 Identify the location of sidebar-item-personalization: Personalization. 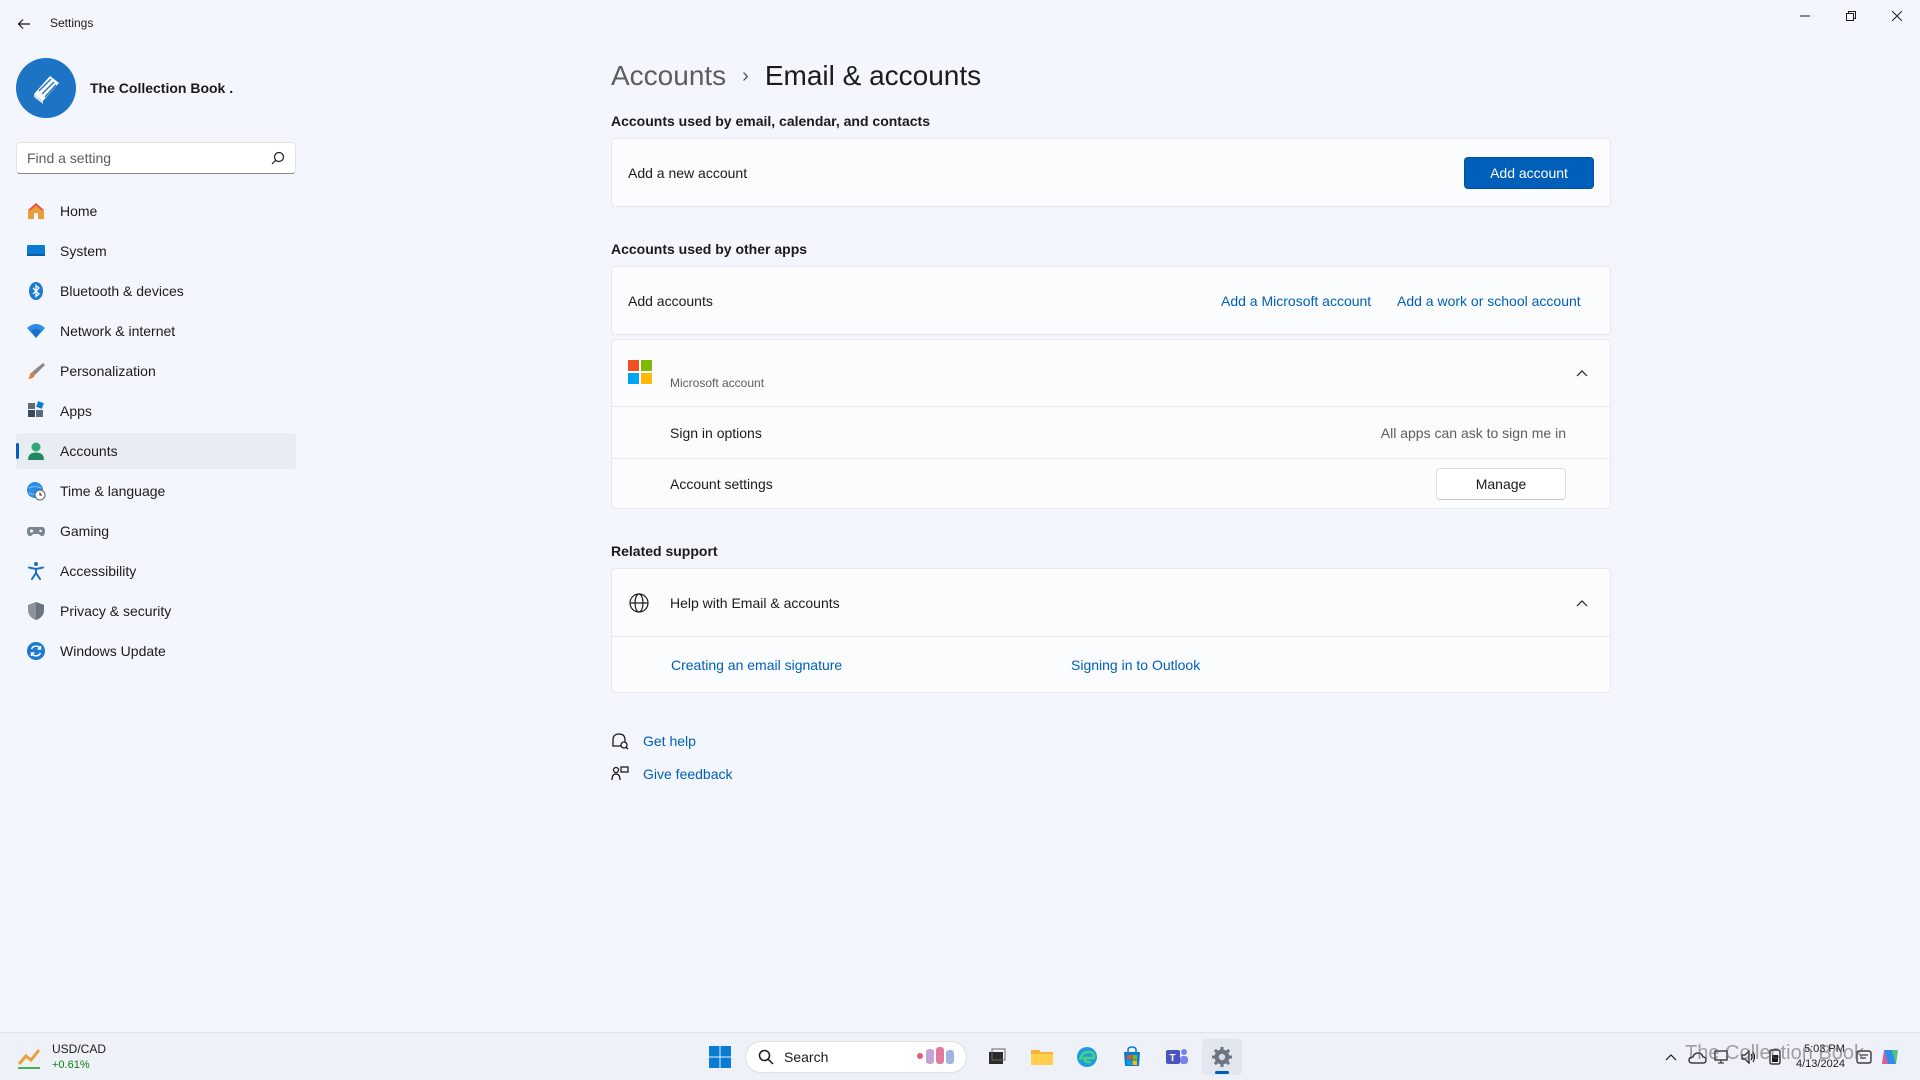
(156, 371).